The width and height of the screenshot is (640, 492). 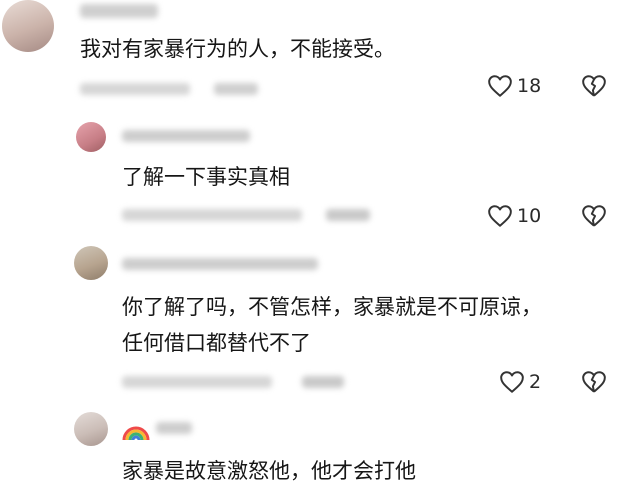 What do you see at coordinates (136, 431) in the screenshot?
I see `rainbow-icon` at bounding box center [136, 431].